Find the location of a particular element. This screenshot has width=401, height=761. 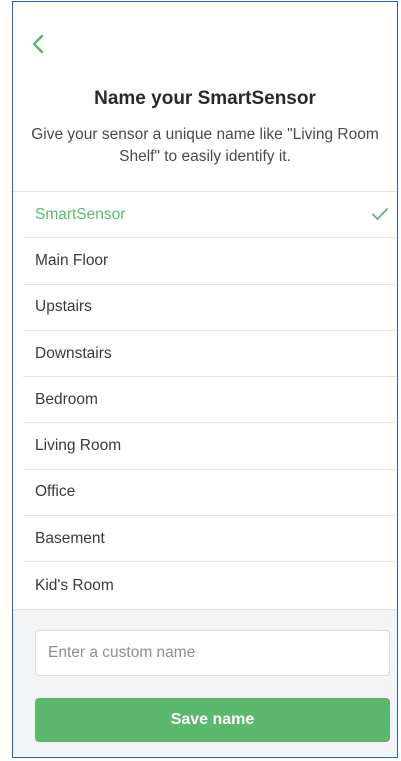

name-option-label: Living Room is located at coordinates (78, 446).